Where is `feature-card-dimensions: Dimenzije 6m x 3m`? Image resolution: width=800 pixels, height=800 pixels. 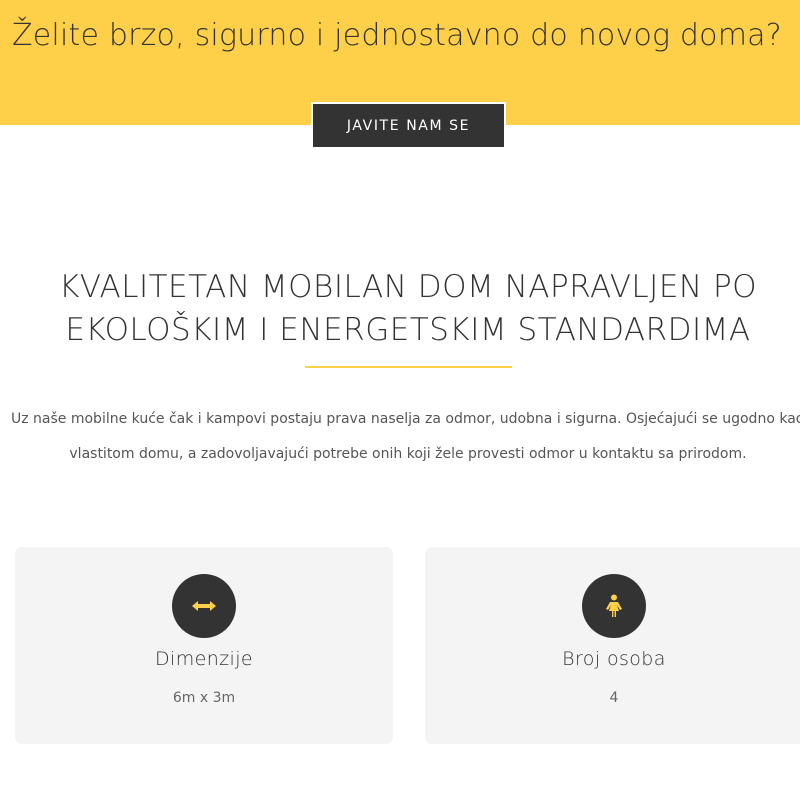
feature-card-dimensions: Dimenzije 6m x 3m is located at coordinates (204, 645).